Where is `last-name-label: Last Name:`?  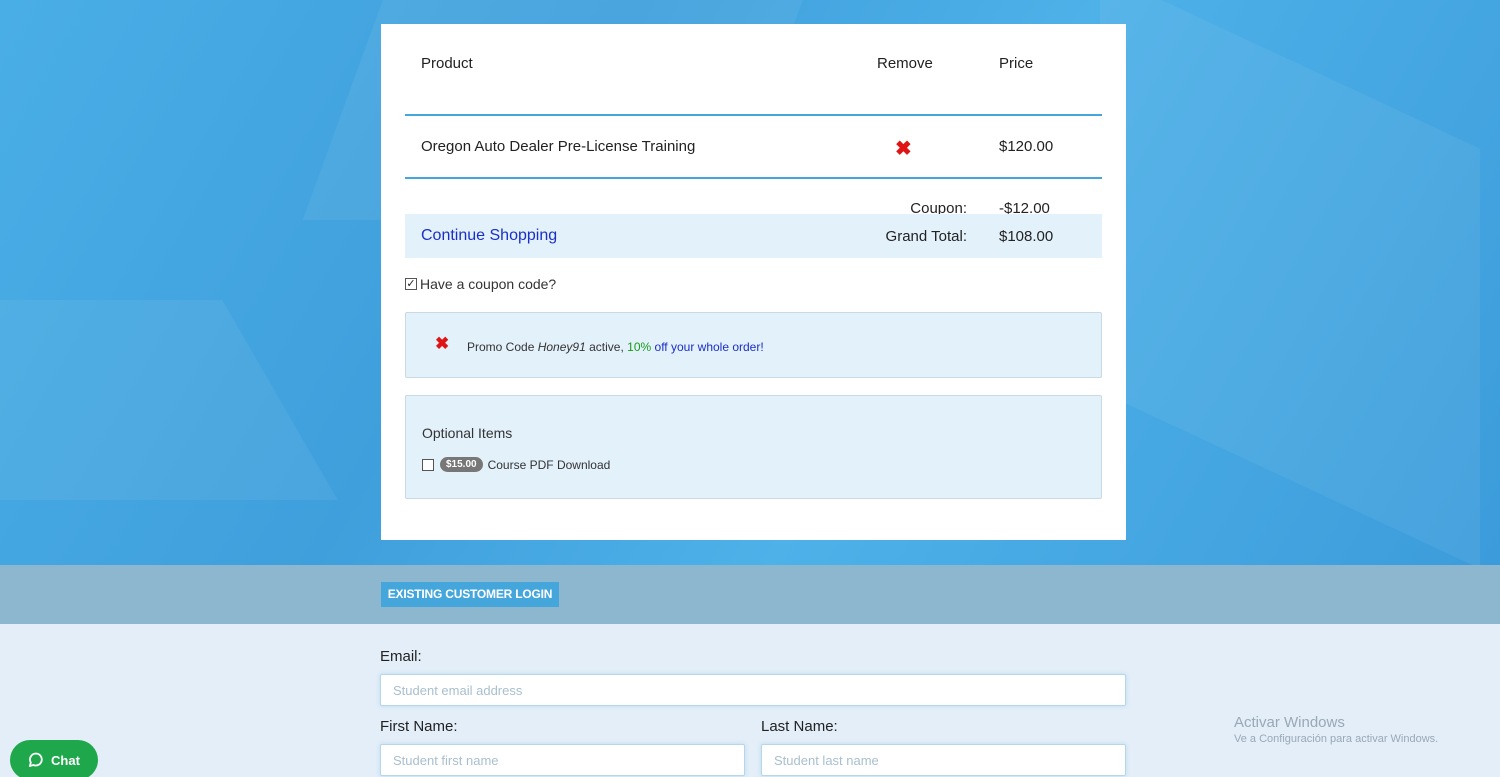
last-name-label: Last Name: is located at coordinates (799, 726).